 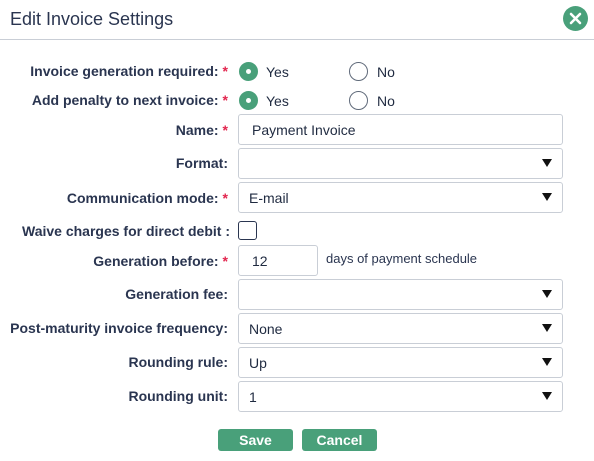 What do you see at coordinates (400, 396) in the screenshot?
I see `rounding-unit-select: 1` at bounding box center [400, 396].